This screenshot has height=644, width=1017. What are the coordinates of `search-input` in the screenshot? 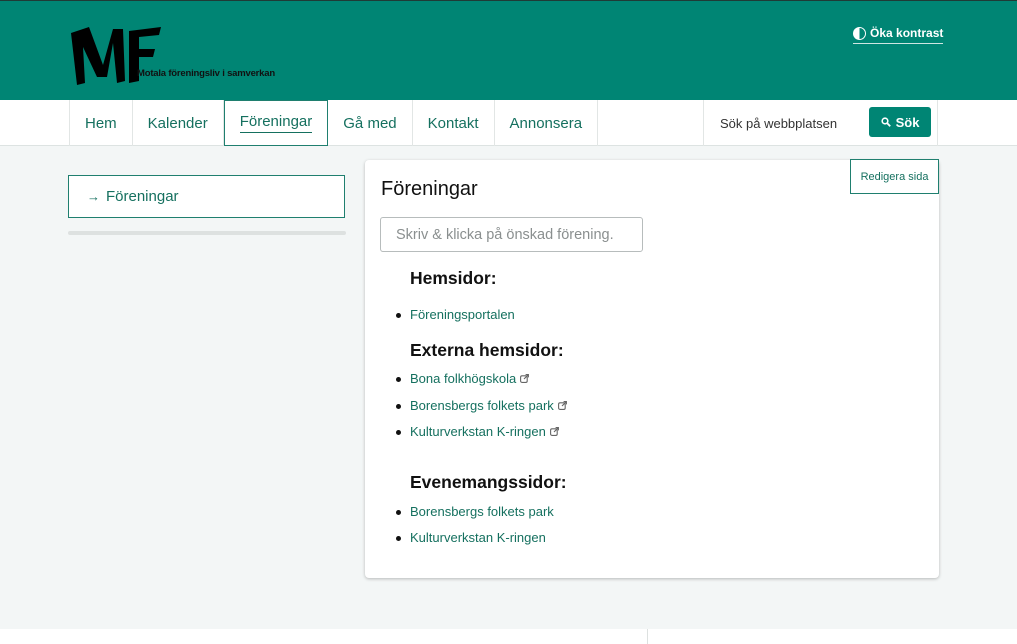 It's located at (779, 123).